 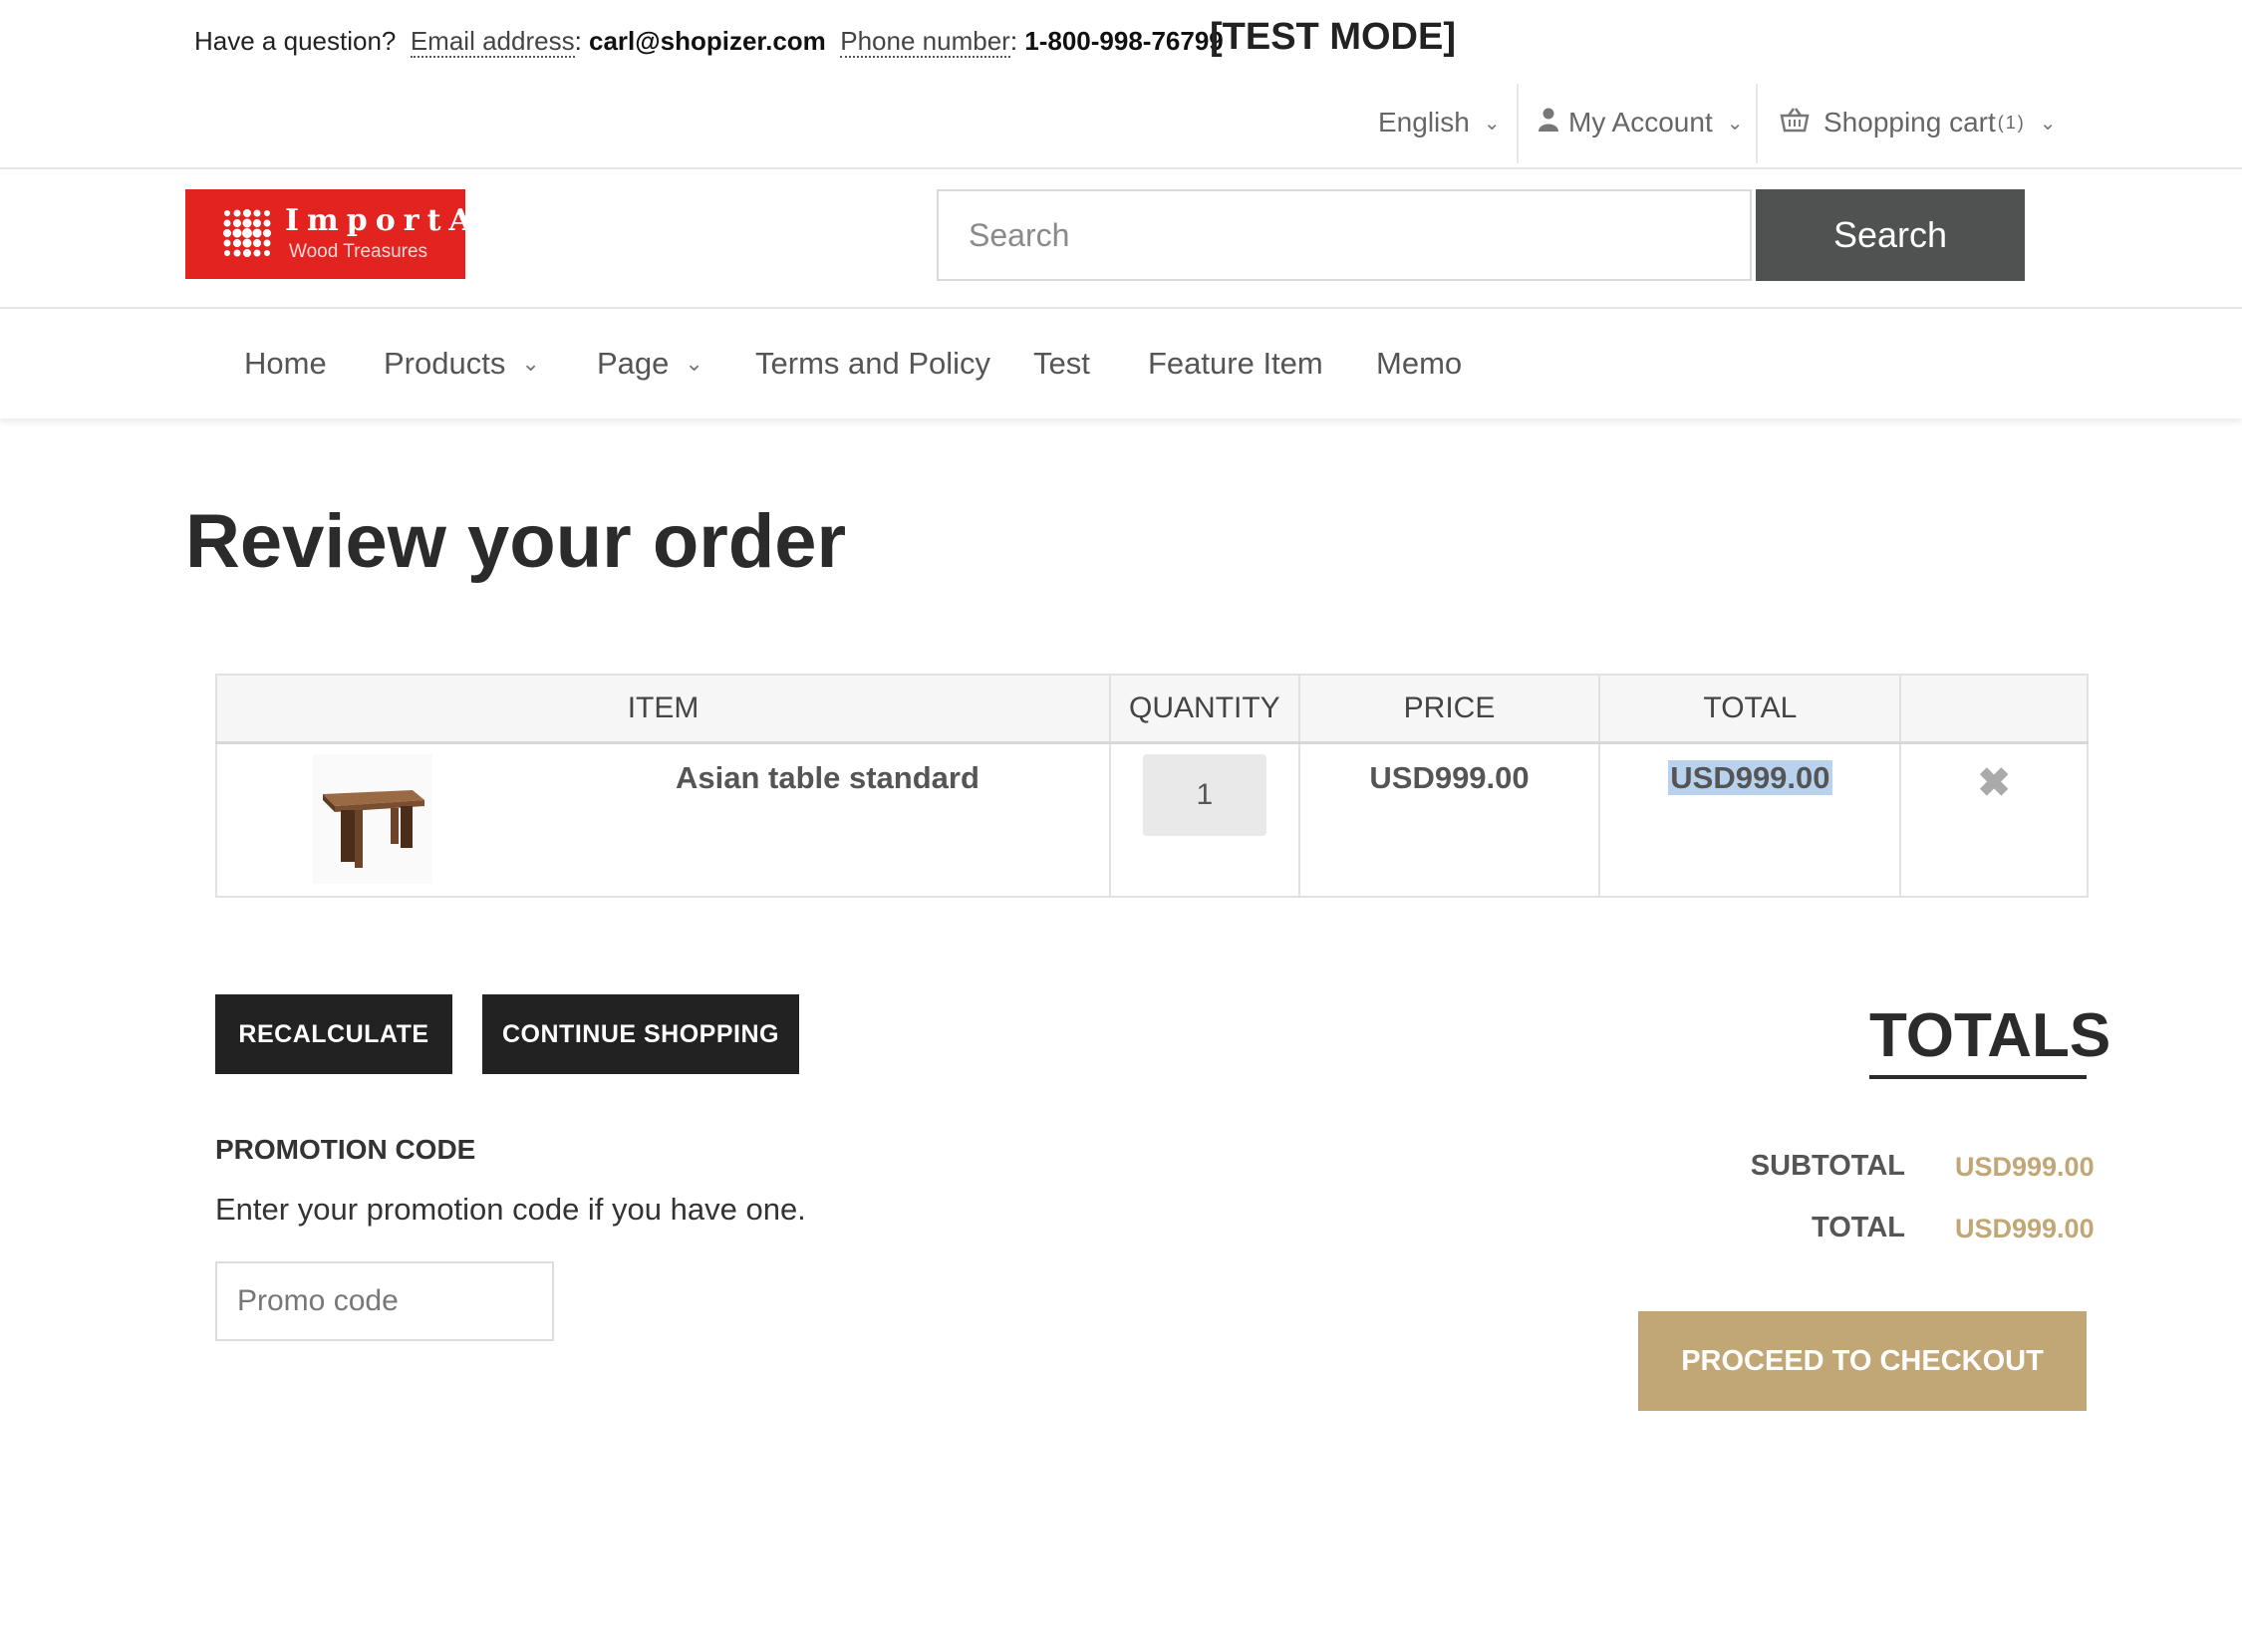 What do you see at coordinates (295, 41) in the screenshot?
I see `question-label: Have a question?` at bounding box center [295, 41].